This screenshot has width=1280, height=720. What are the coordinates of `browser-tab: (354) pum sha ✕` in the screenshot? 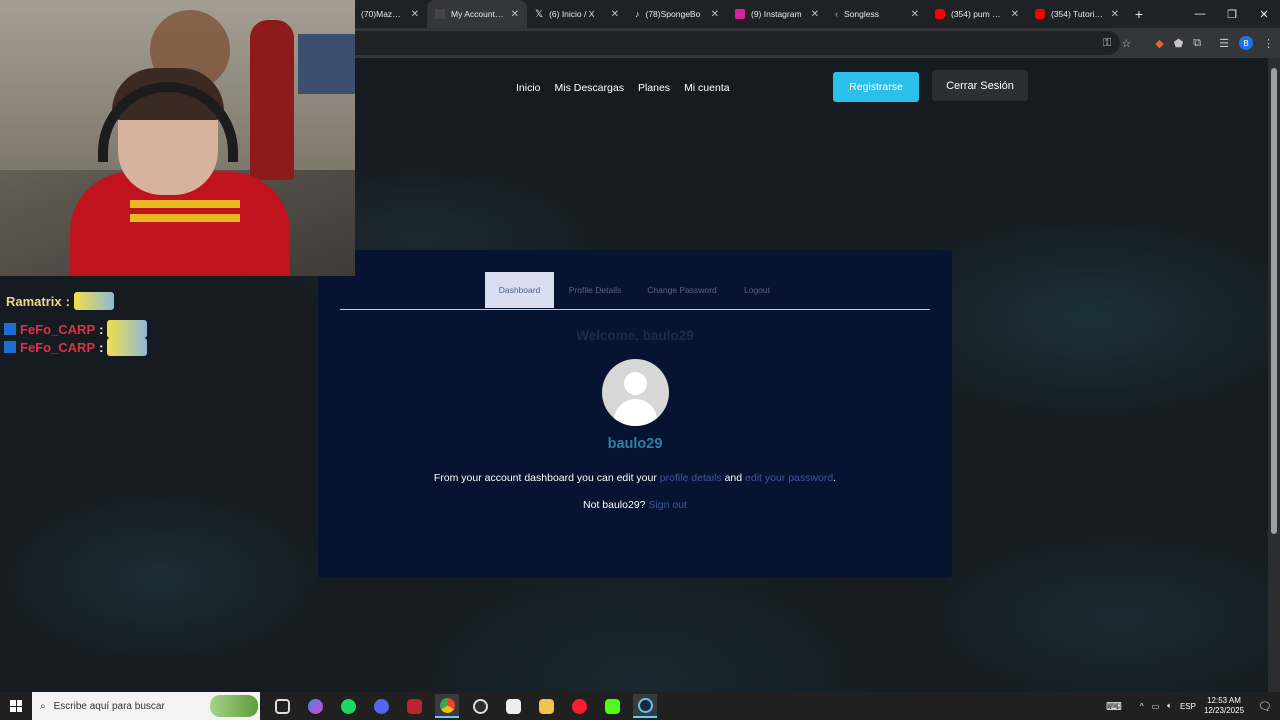 It's located at (977, 14).